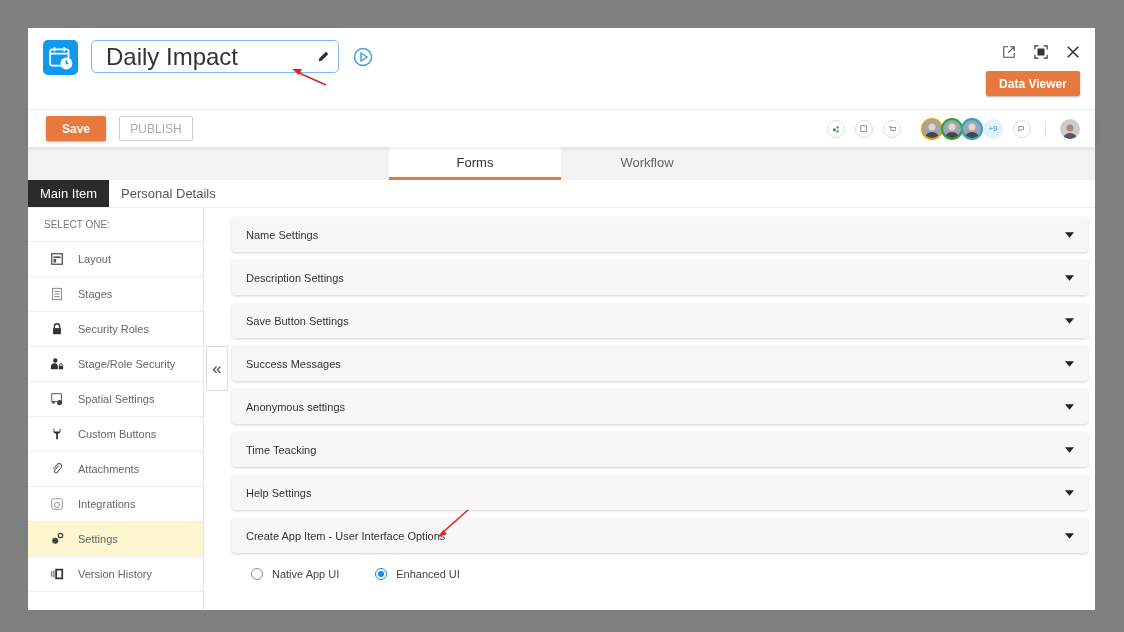 This screenshot has height=632, width=1124. I want to click on tab: Workflow, so click(647, 163).